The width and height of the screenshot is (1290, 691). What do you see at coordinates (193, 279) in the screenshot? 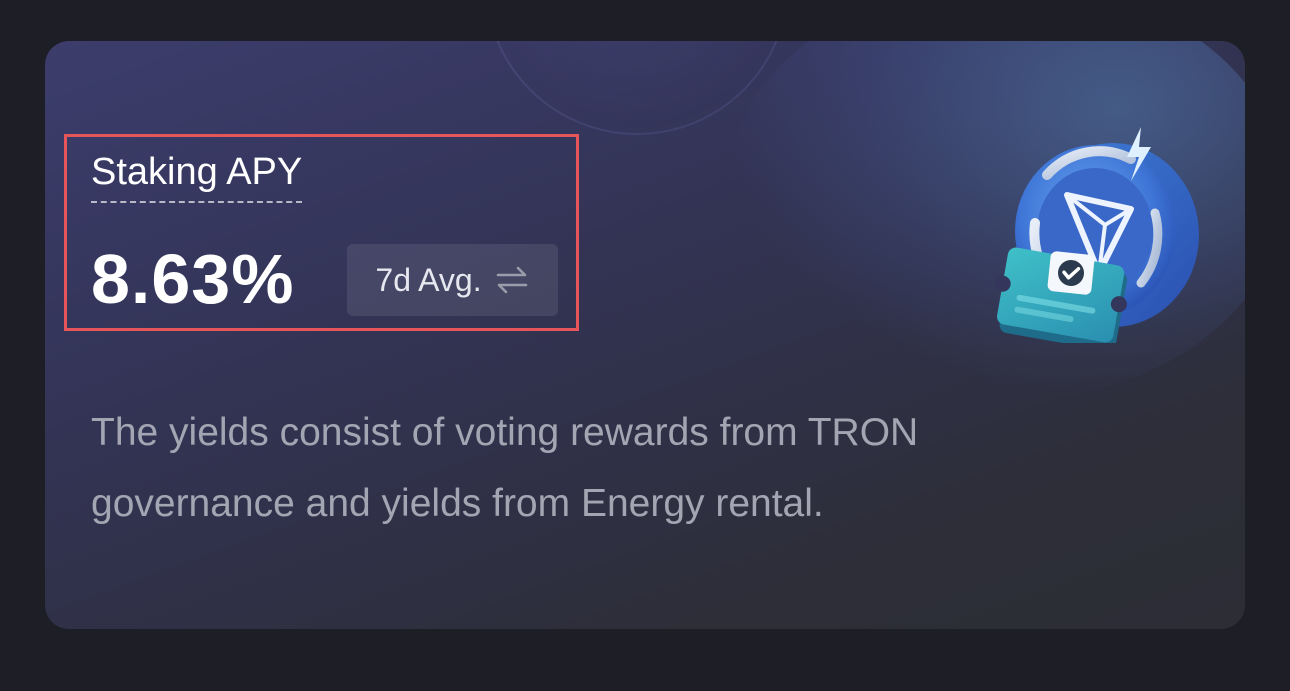
I see `apy-value: 8.63%` at bounding box center [193, 279].